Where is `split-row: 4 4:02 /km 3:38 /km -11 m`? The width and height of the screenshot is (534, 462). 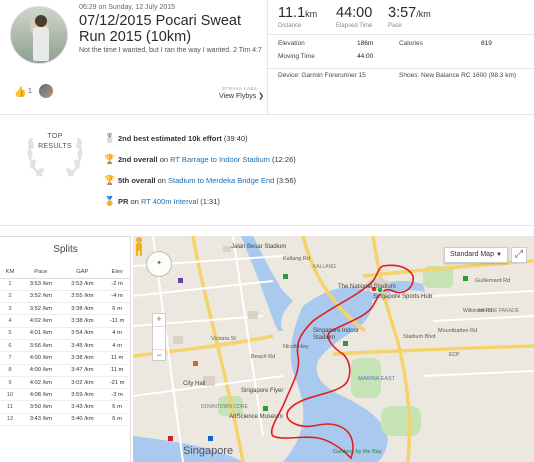
split-row: 4 4:02 /km 3:38 /km -11 m is located at coordinates (65, 321).